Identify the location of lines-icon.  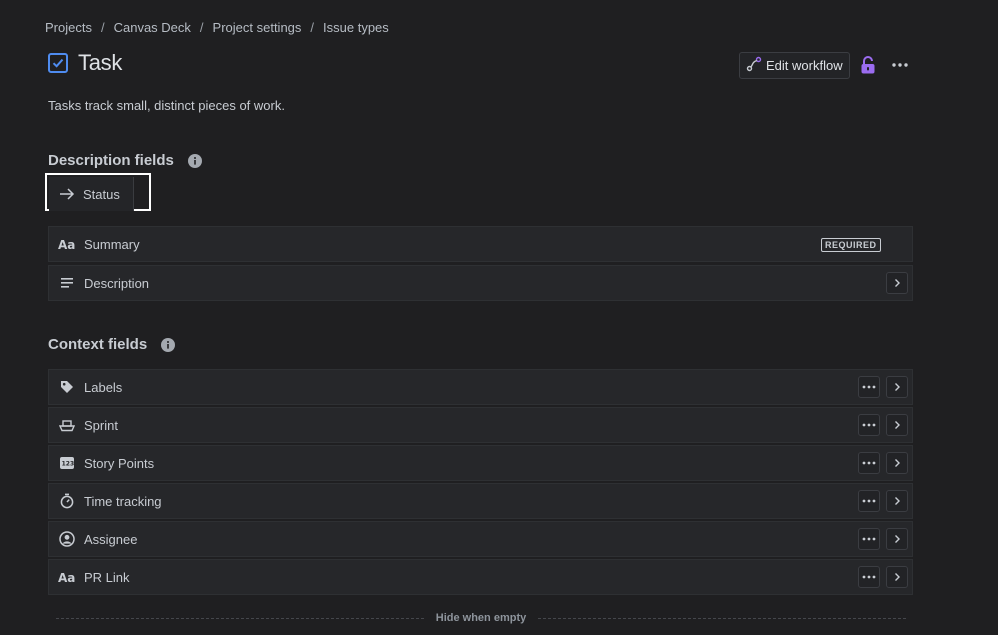
(67, 283).